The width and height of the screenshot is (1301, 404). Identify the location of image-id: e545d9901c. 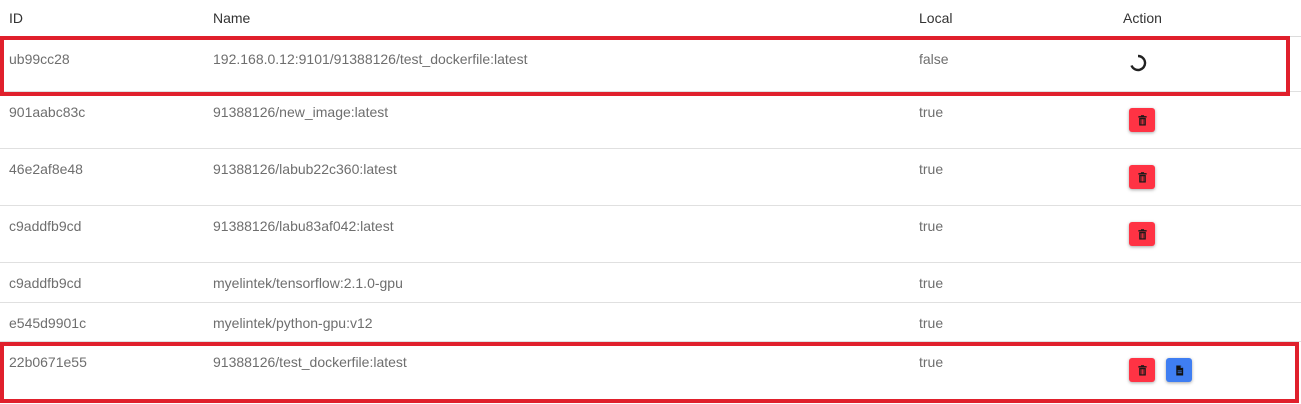
(48, 323).